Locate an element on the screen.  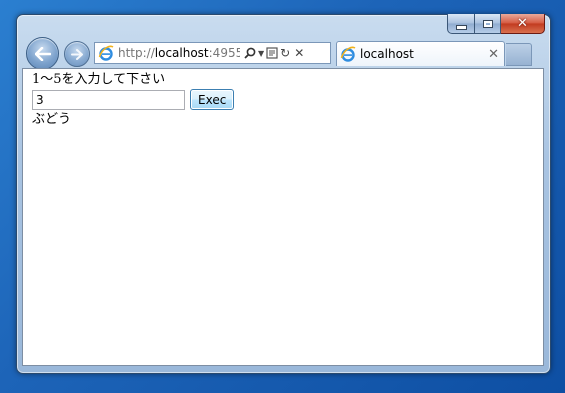
maximize-icon is located at coordinates (487, 23).